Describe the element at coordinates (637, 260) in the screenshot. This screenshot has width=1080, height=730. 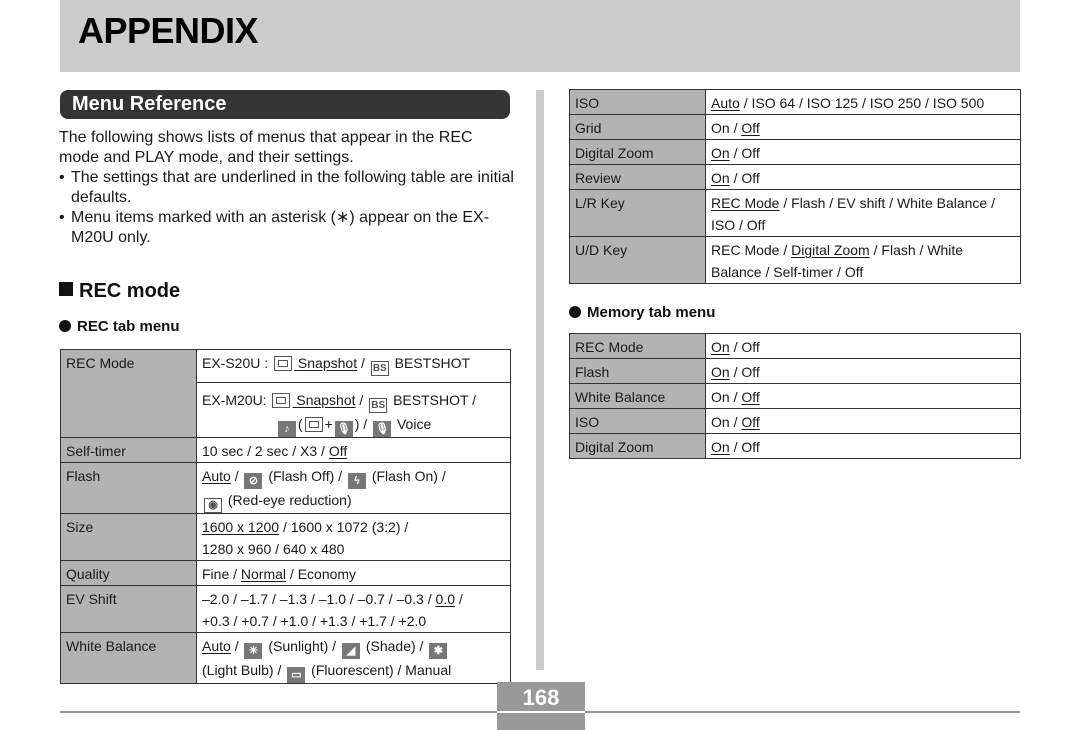
I see `row-label: U/D Key` at that location.